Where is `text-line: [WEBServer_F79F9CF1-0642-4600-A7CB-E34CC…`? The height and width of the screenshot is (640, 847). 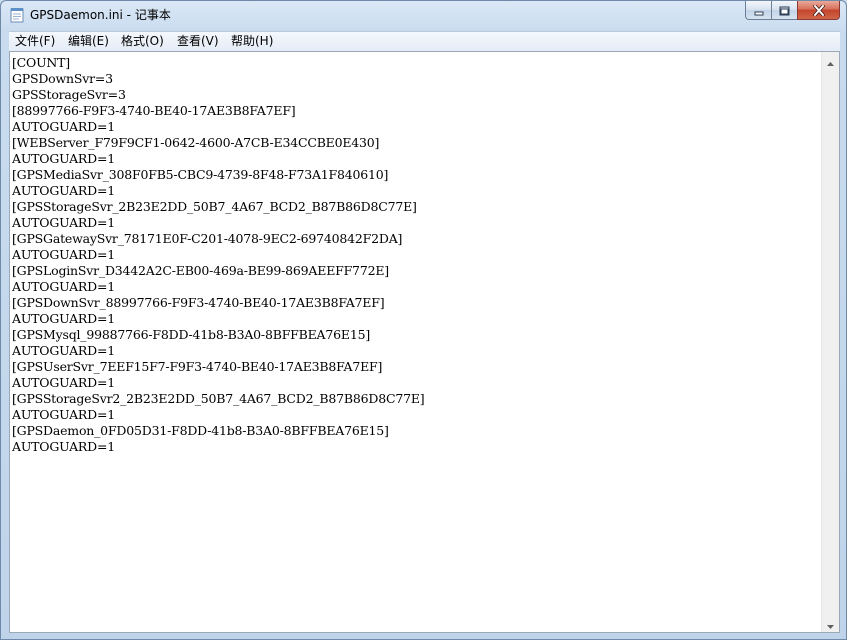 text-line: [WEBServer_F79F9CF1-0642-4600-A7CB-E34CC… is located at coordinates (196, 142).